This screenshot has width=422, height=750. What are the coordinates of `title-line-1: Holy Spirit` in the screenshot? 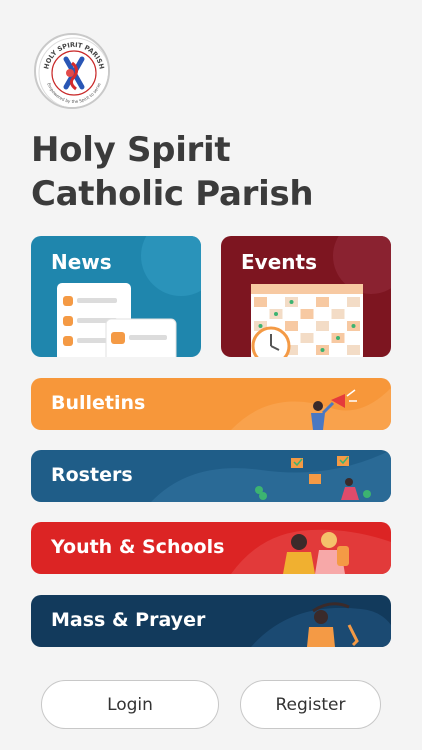 It's located at (131, 150).